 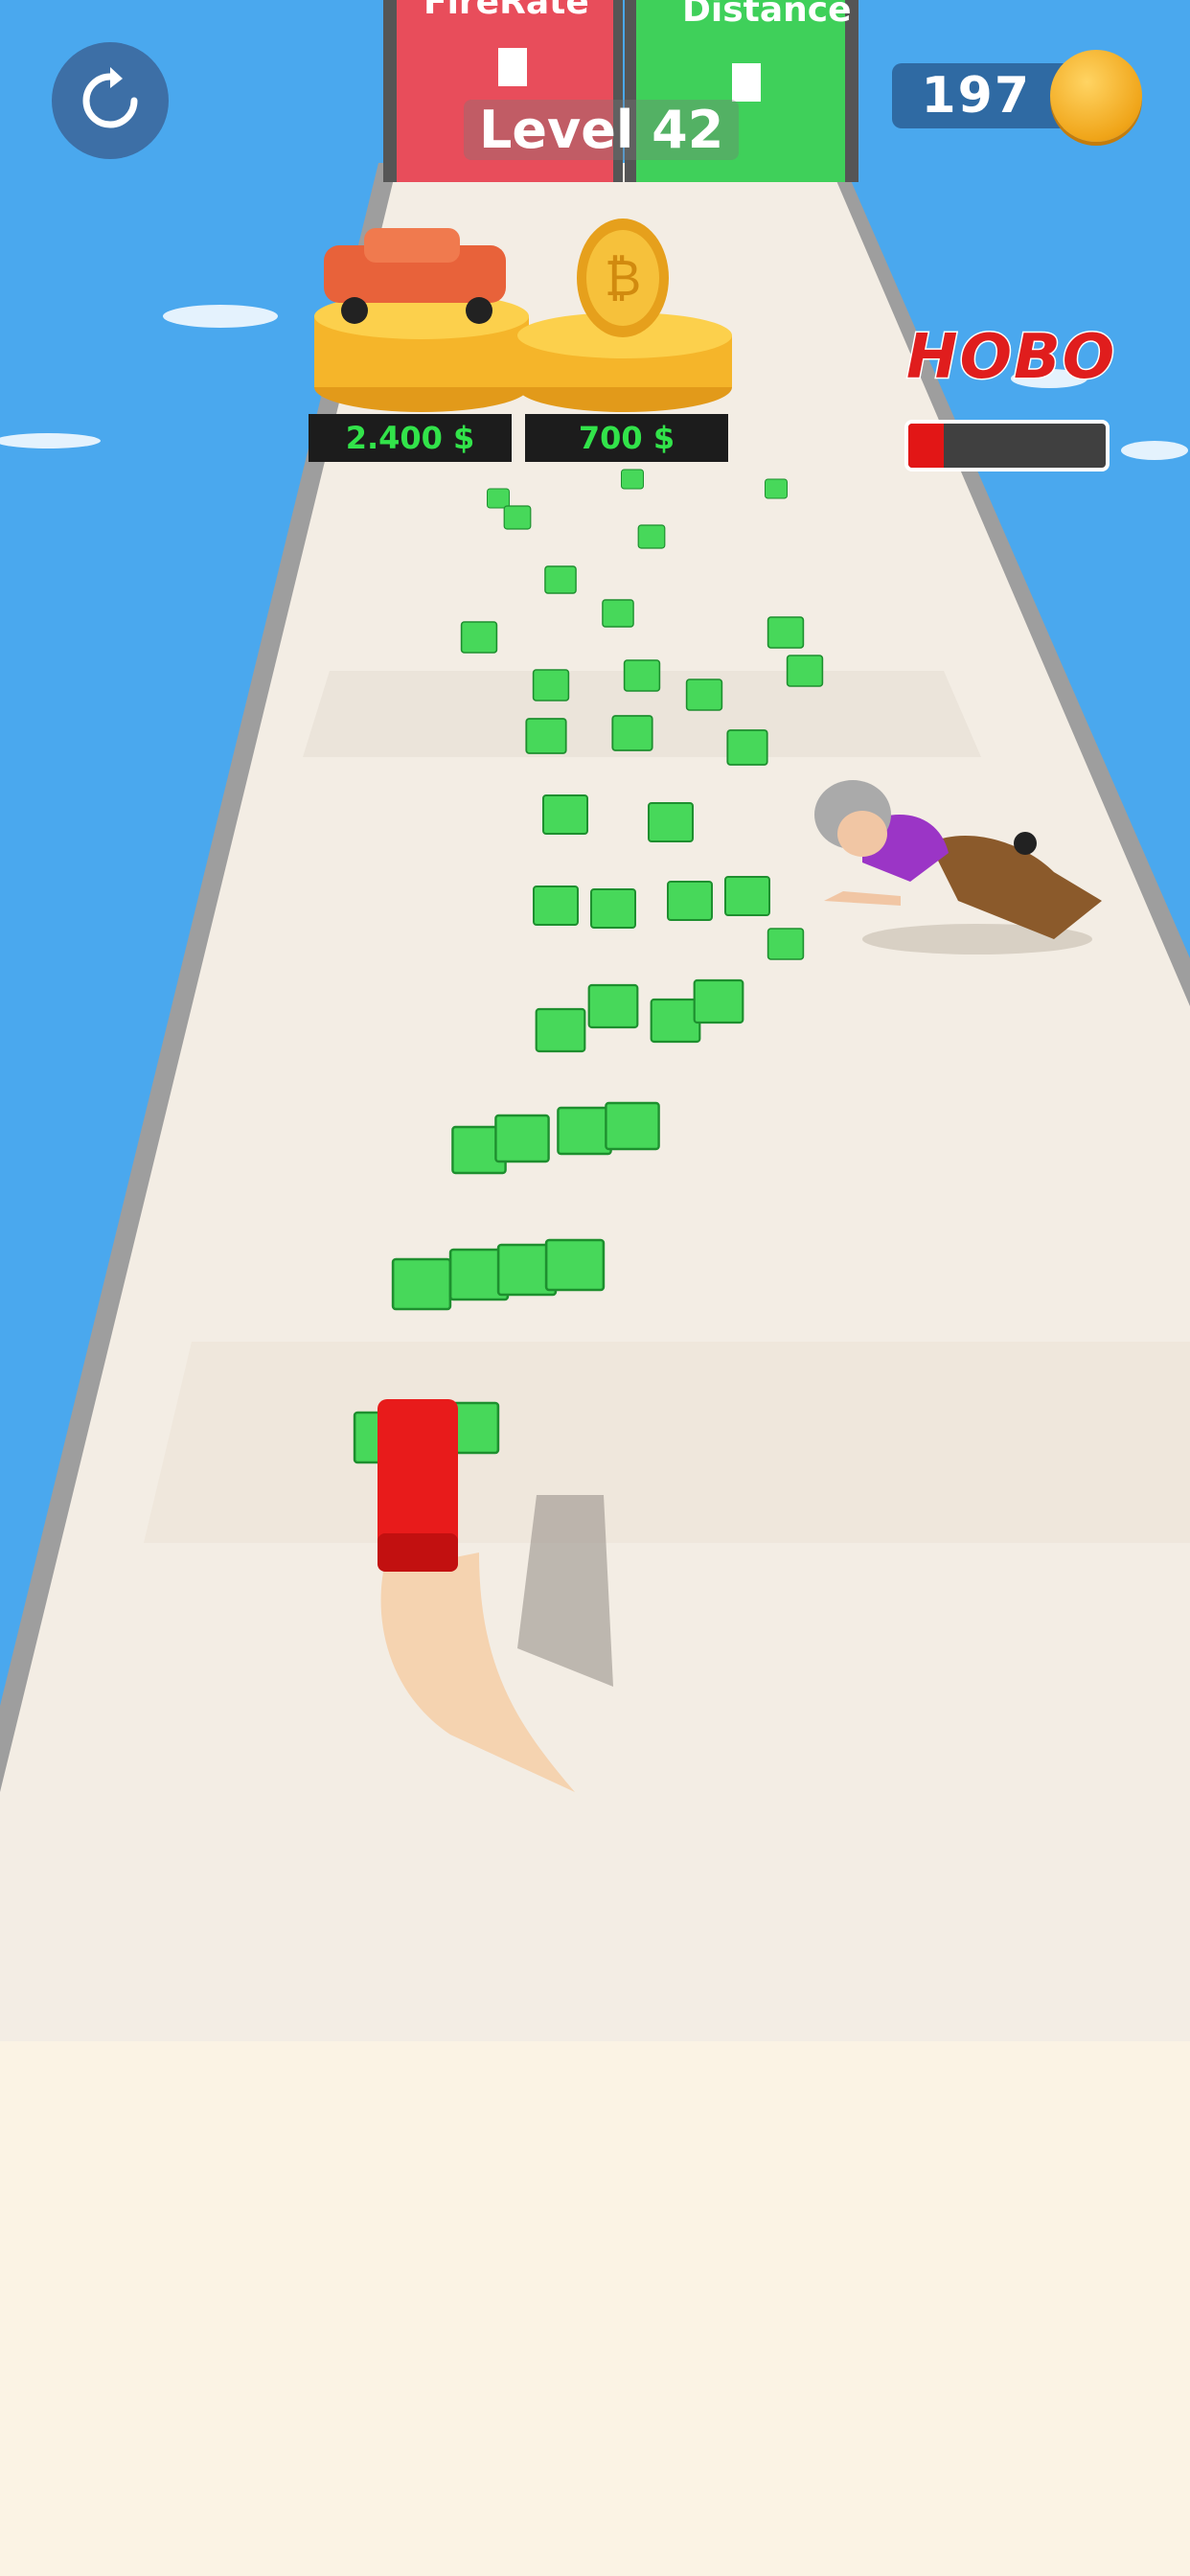 I want to click on restart-icon, so click(x=110, y=97).